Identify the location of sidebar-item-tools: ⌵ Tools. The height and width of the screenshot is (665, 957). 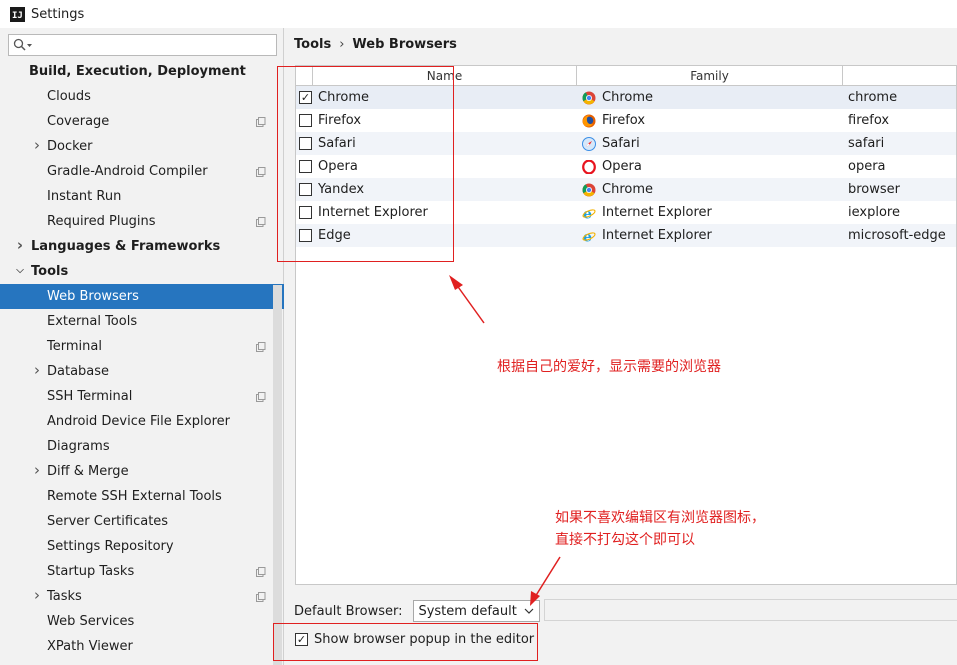
(142, 271).